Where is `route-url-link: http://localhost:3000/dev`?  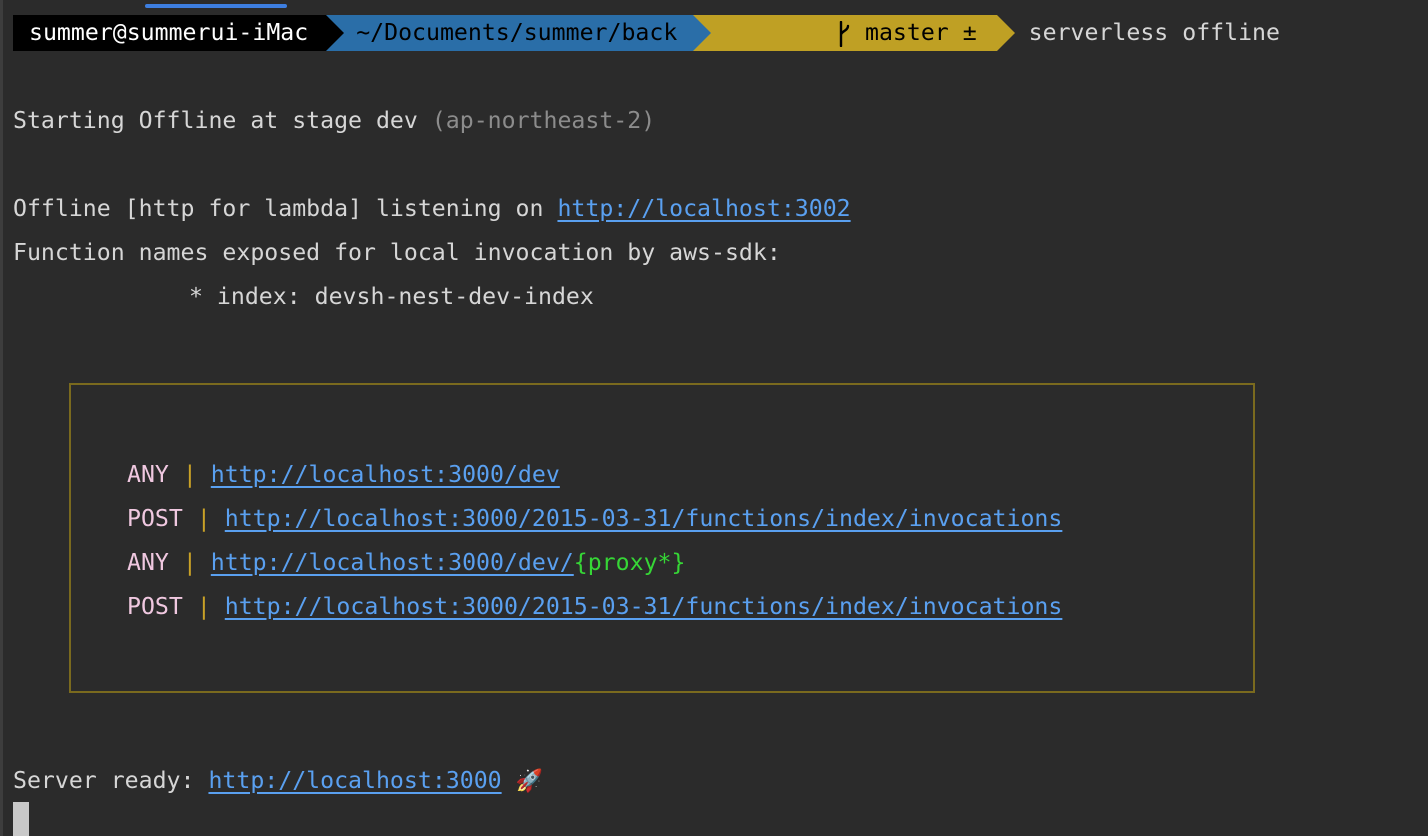
route-url-link: http://localhost:3000/dev is located at coordinates (385, 474).